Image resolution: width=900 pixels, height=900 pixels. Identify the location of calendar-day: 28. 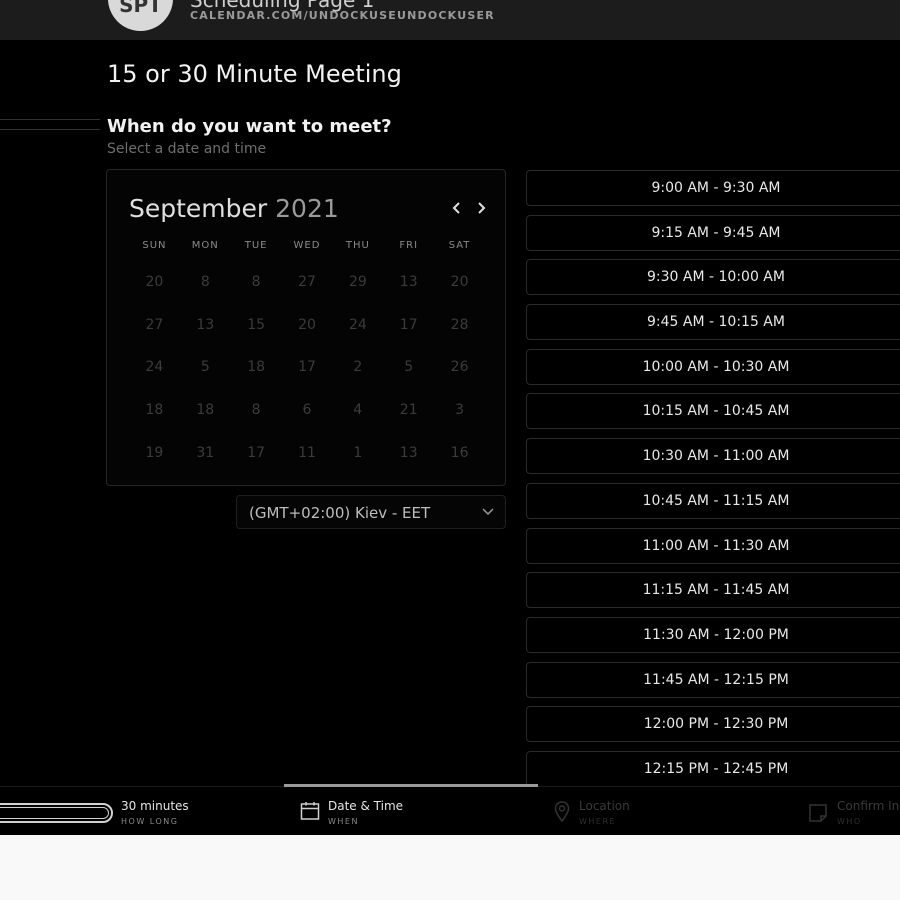
(459, 324).